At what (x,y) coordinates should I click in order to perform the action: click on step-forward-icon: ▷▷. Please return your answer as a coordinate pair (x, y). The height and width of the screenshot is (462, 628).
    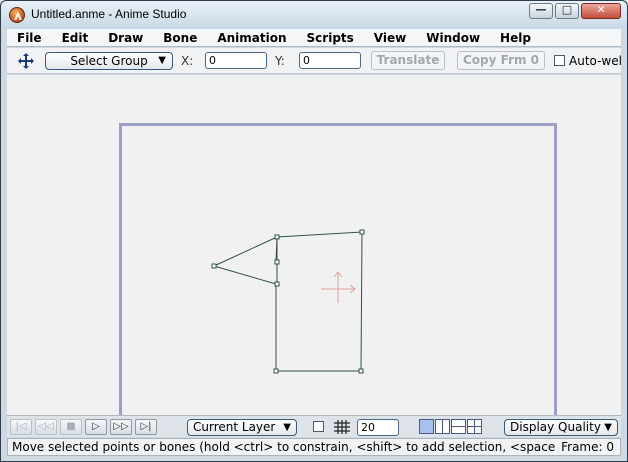
    Looking at the image, I should click on (121, 426).